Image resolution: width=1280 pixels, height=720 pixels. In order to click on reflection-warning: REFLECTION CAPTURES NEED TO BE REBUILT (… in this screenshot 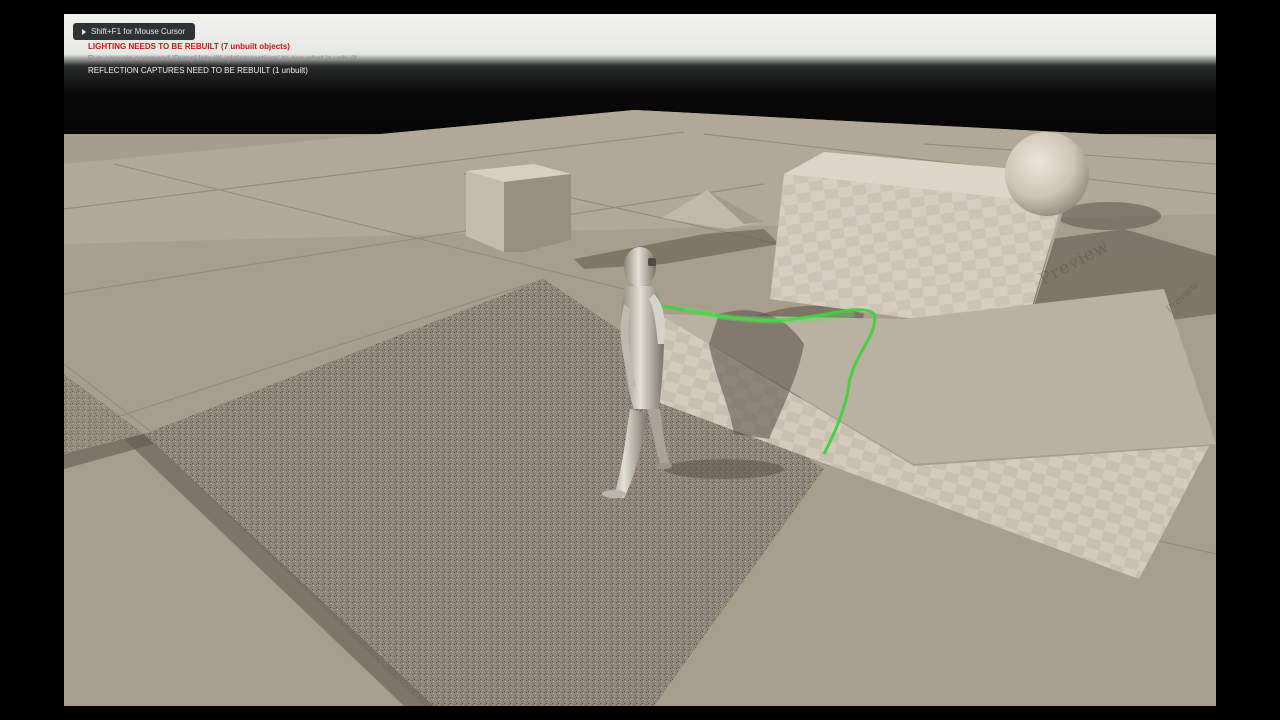, I will do `click(198, 70)`.